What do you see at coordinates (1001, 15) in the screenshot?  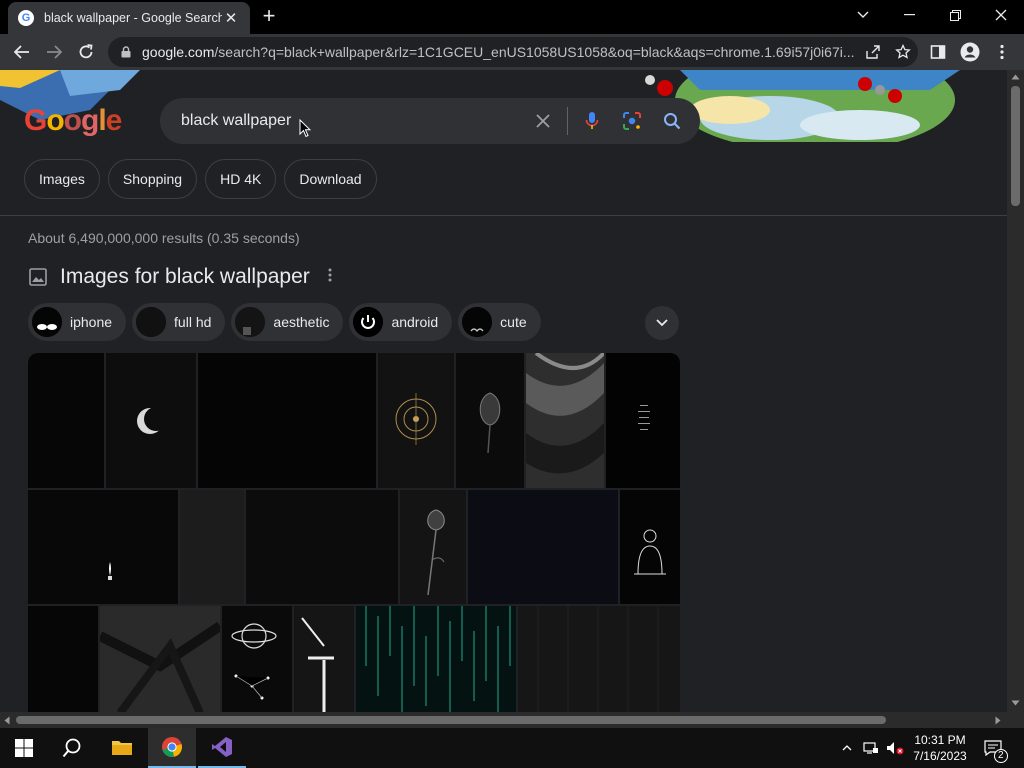 I see `close-window-button` at bounding box center [1001, 15].